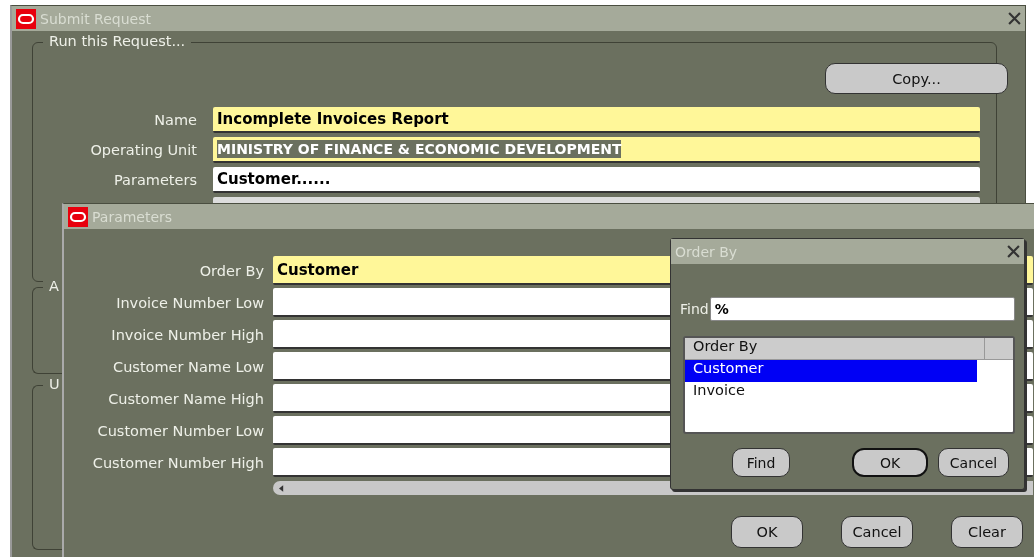  Describe the element at coordinates (189, 302) in the screenshot. I see `field-label: Invoice Number Low` at that location.